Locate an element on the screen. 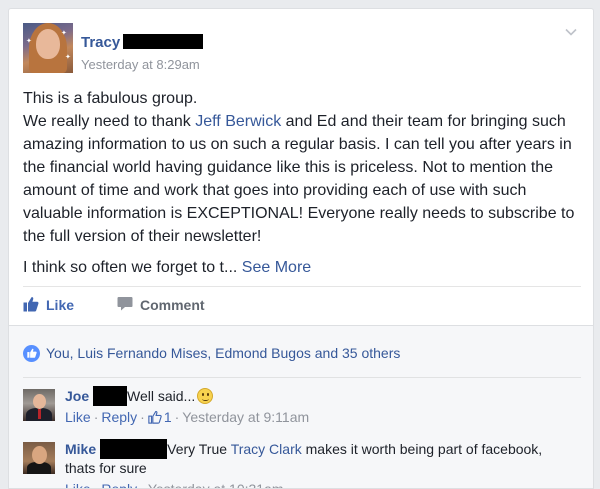  comment-timestamp: Yesterday at 9:11am is located at coordinates (245, 417).